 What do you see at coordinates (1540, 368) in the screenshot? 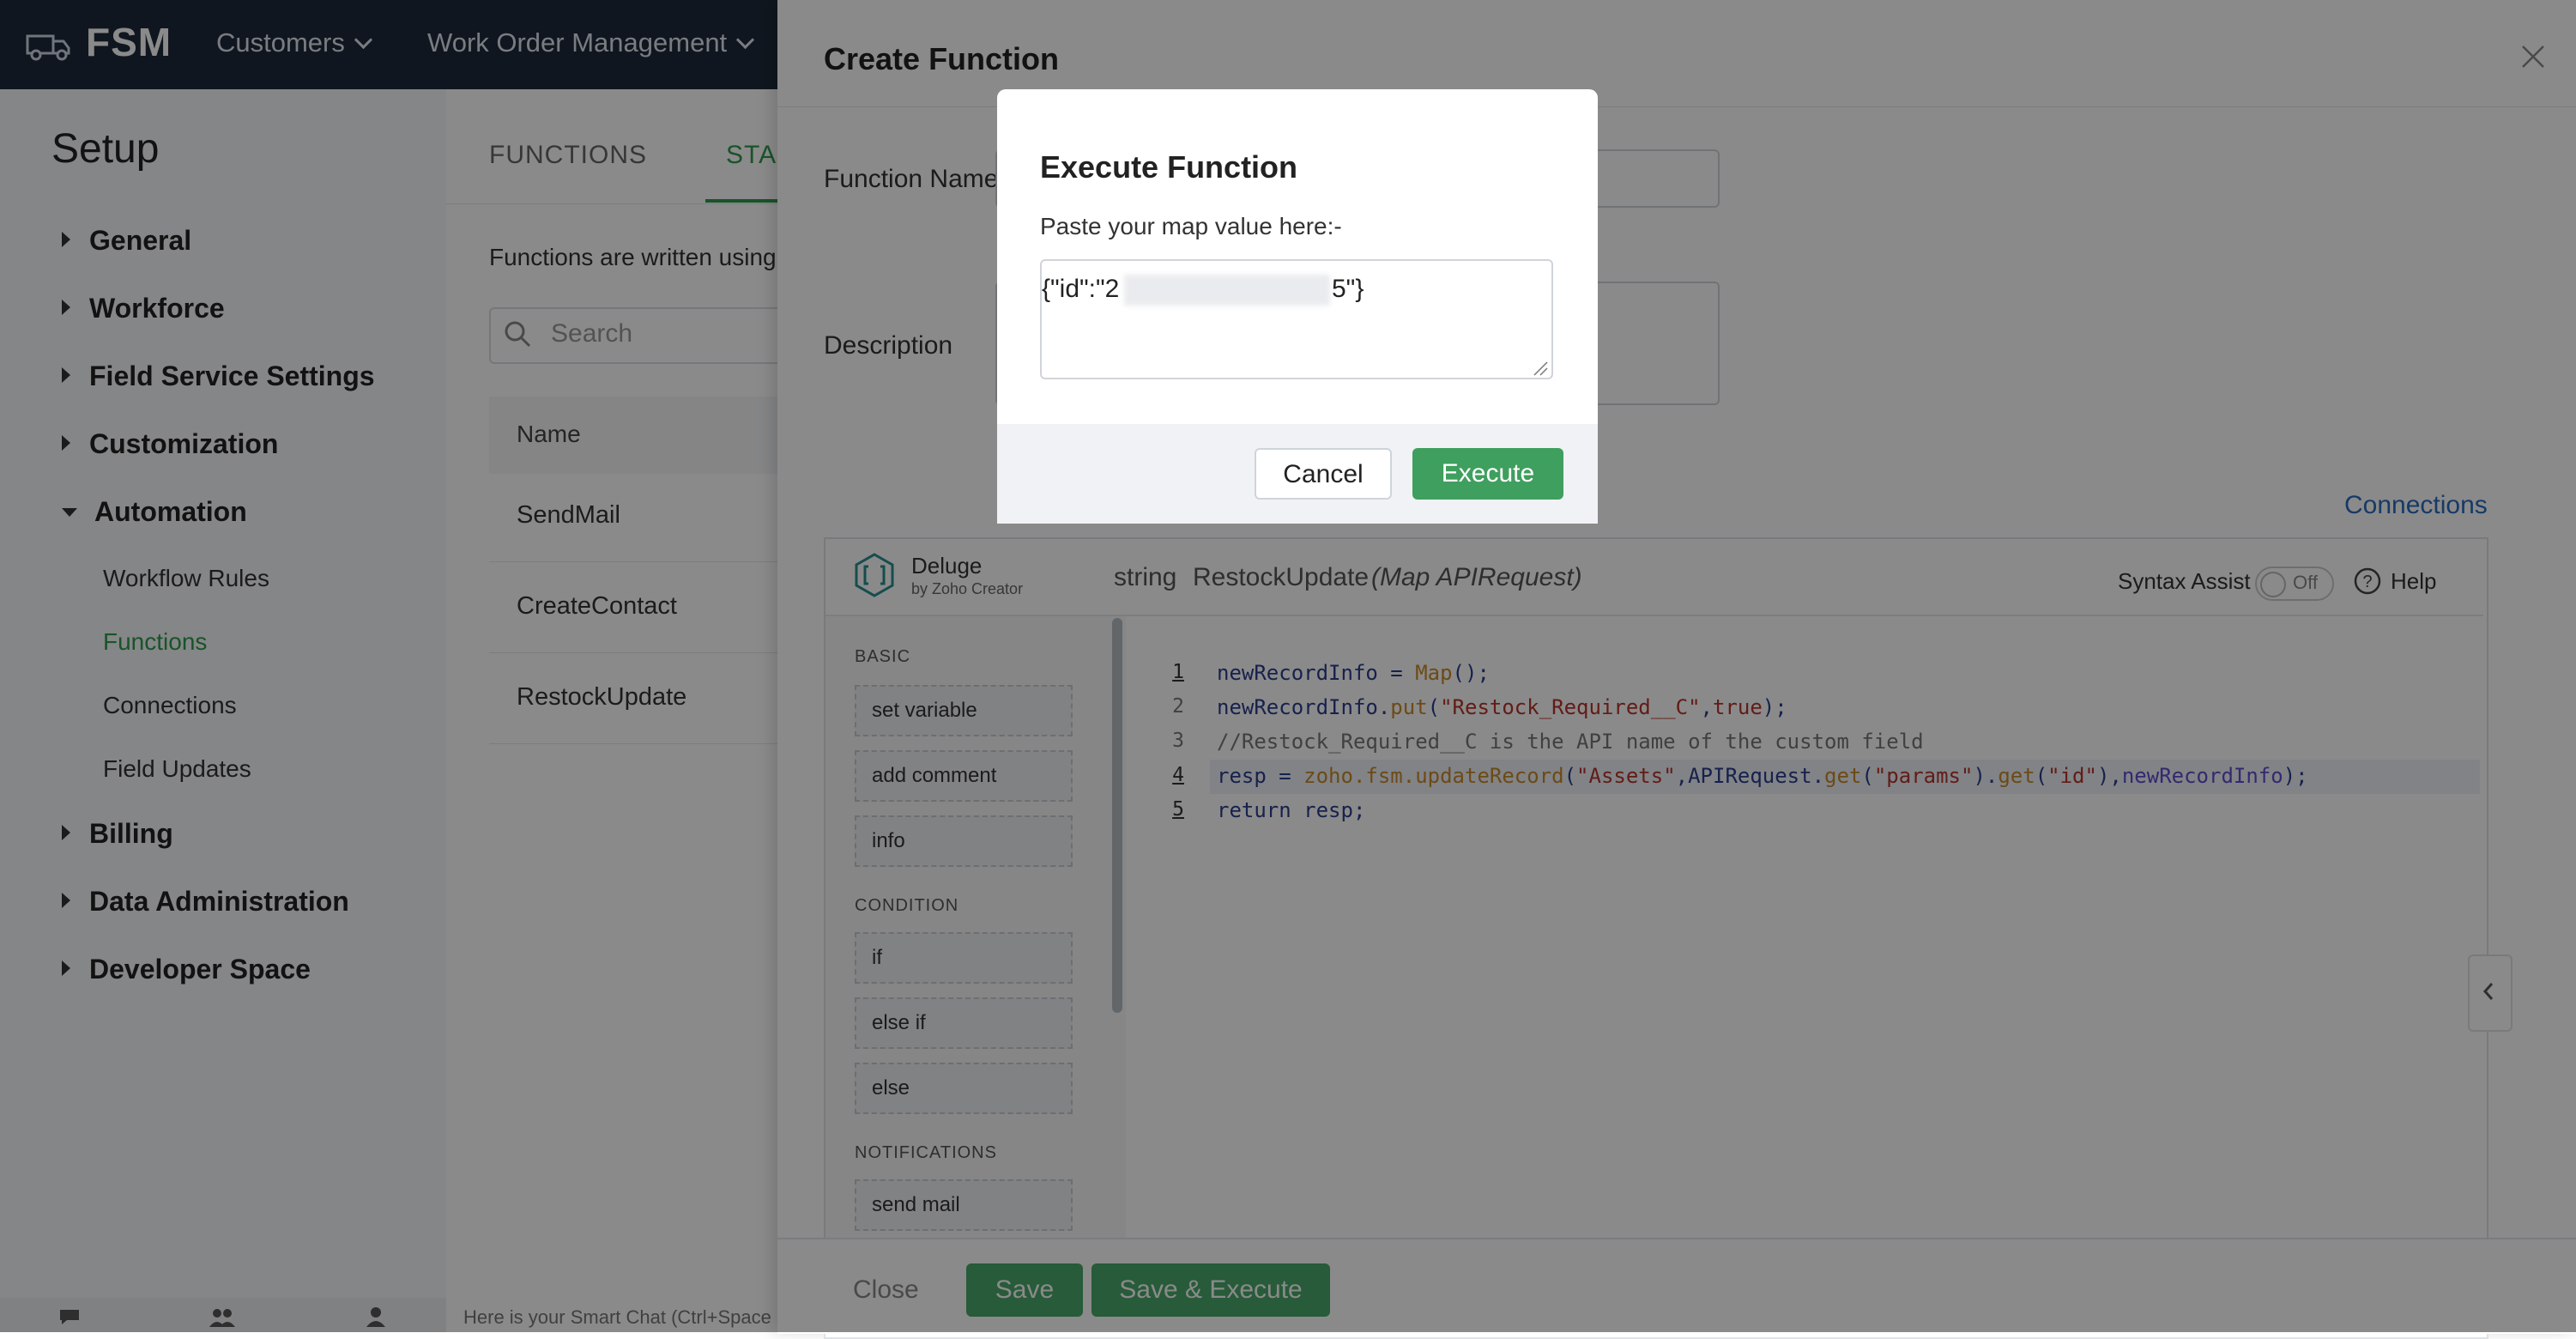
I see `resize-handle-icon` at bounding box center [1540, 368].